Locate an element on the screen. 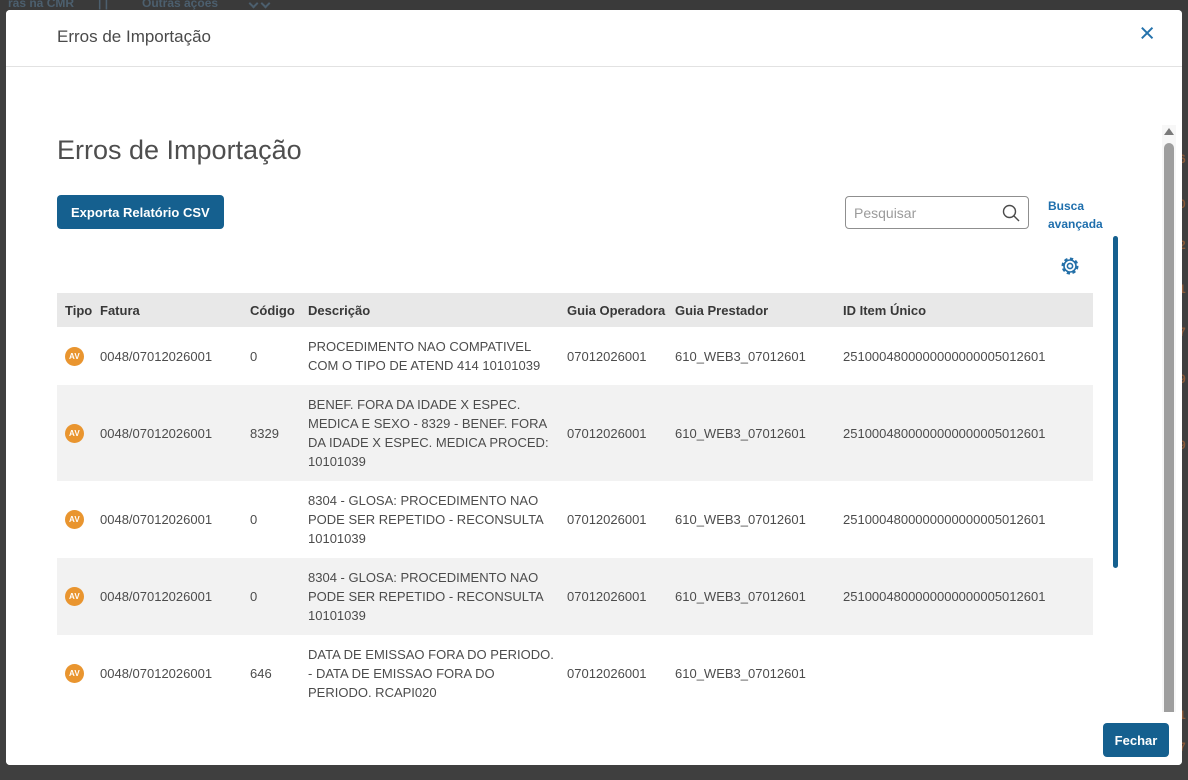 The width and height of the screenshot is (1188, 780). background-toolbar-text: ras na CMR is located at coordinates (41, 5).